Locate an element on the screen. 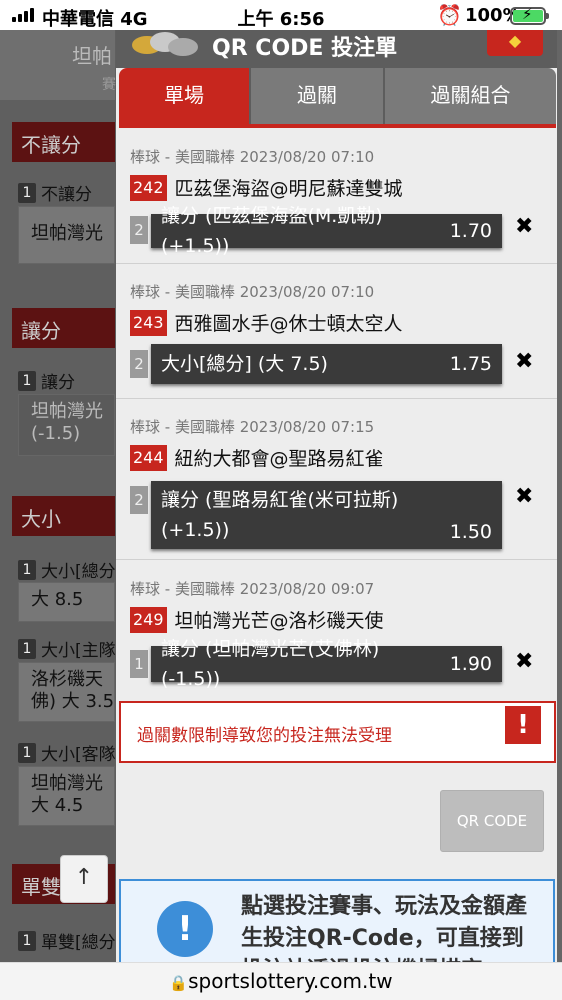  bet-pick: 讓分 (匹茲堡海盜(M.凱勒) (+1.5)) 1.70 is located at coordinates (326, 231).